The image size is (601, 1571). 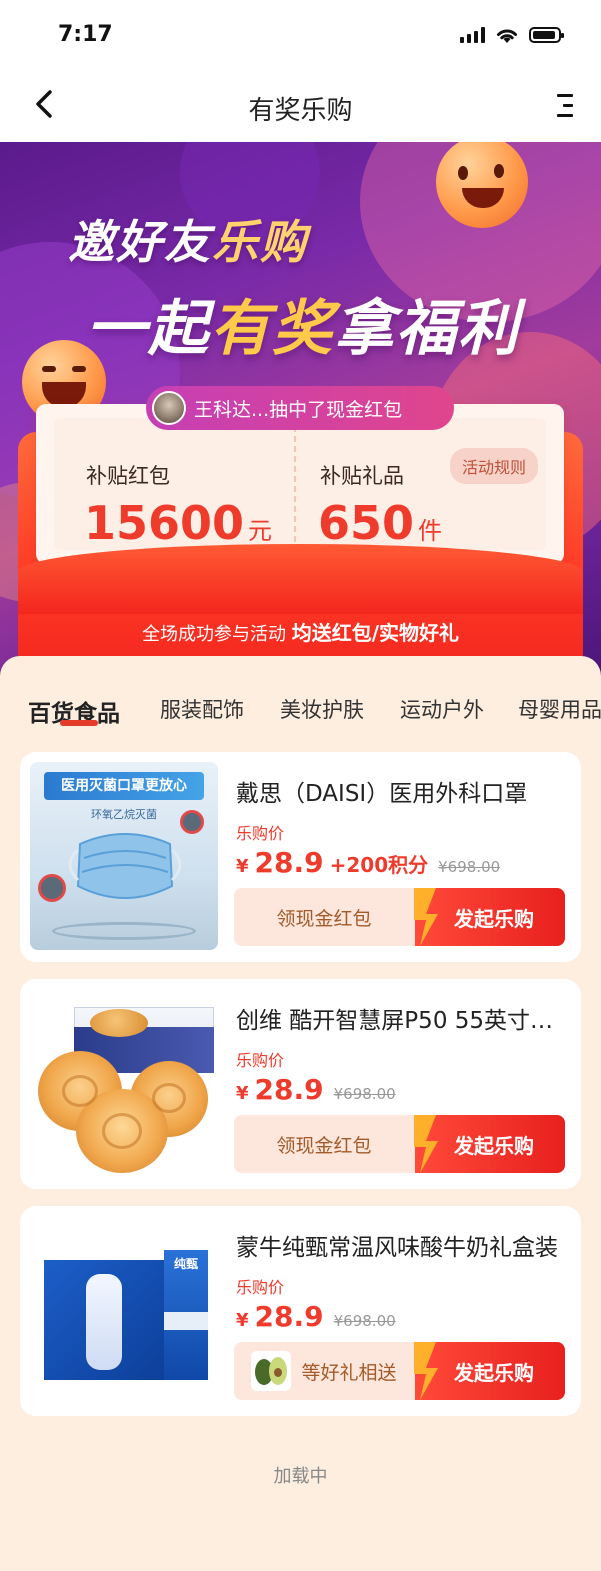 What do you see at coordinates (493, 466) in the screenshot?
I see `rules-button: 活动规则` at bounding box center [493, 466].